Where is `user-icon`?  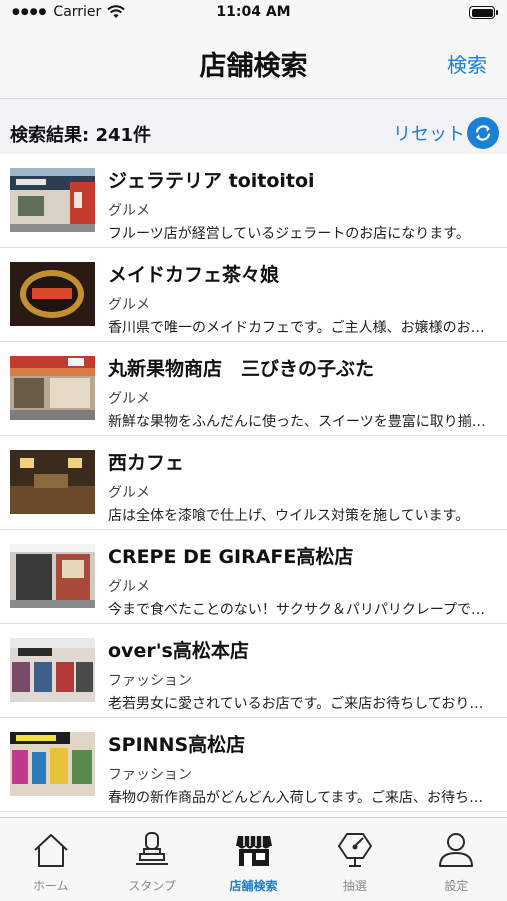 user-icon is located at coordinates (456, 850).